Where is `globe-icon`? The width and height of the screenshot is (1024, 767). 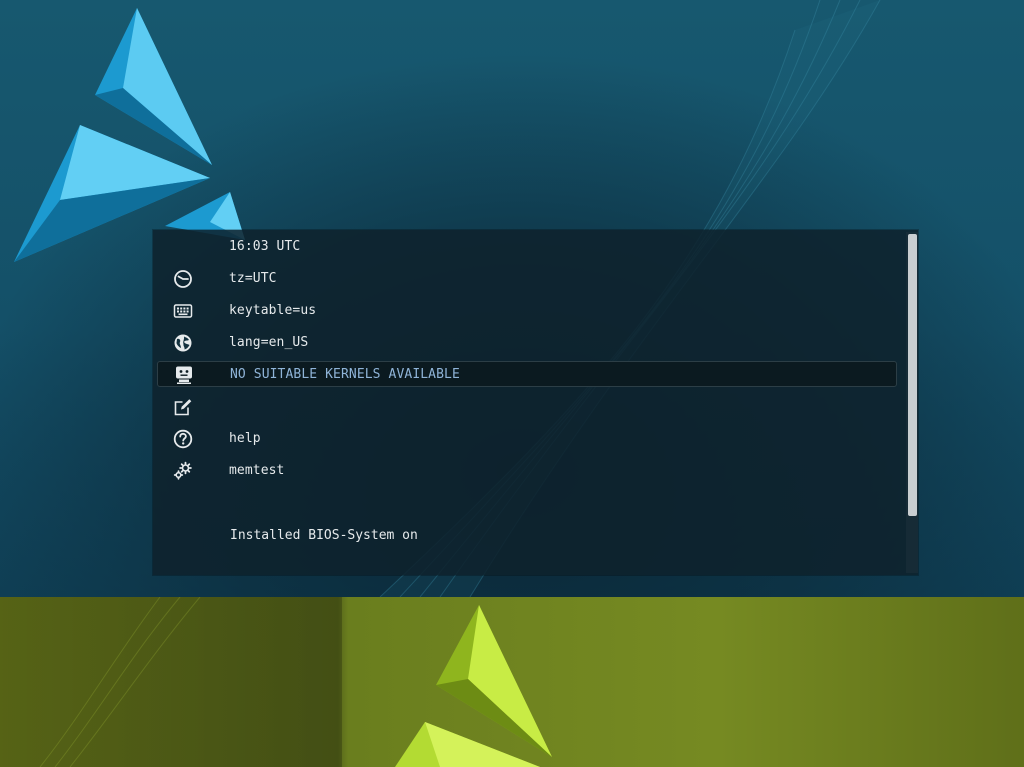
globe-icon is located at coordinates (183, 343).